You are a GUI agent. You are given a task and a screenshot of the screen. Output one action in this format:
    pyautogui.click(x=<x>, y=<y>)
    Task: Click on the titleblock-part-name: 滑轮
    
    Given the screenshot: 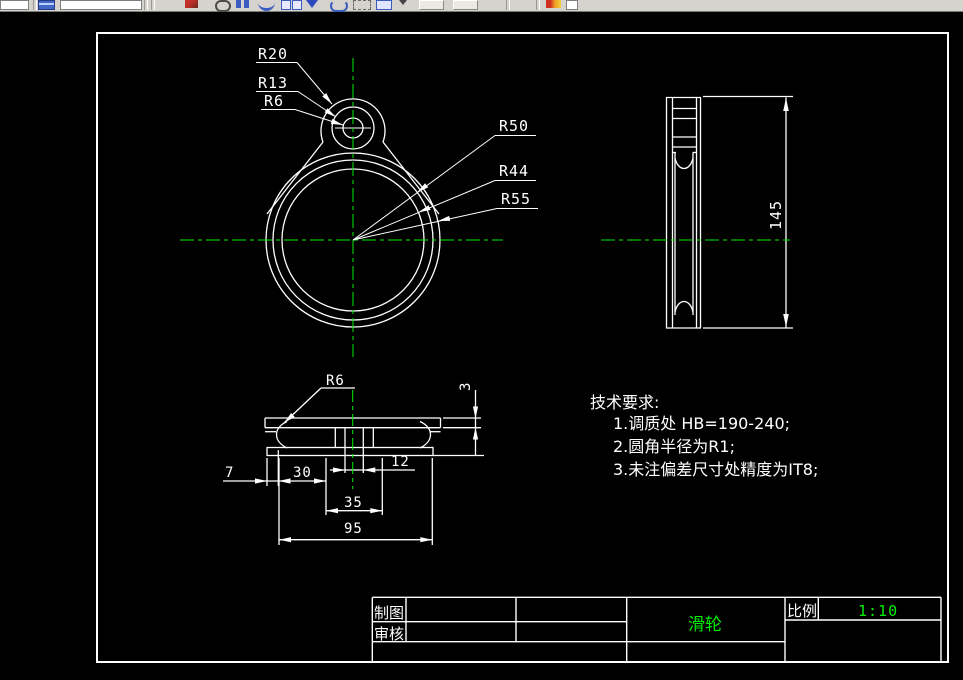 What is the action you would take?
    pyautogui.click(x=705, y=625)
    